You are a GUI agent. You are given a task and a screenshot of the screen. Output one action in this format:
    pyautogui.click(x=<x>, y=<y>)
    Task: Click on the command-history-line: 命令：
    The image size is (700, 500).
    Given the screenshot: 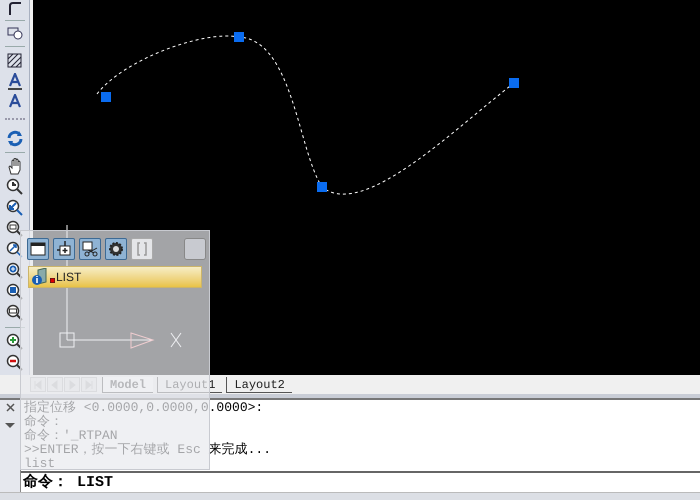 What is the action you would take?
    pyautogui.click(x=44, y=422)
    